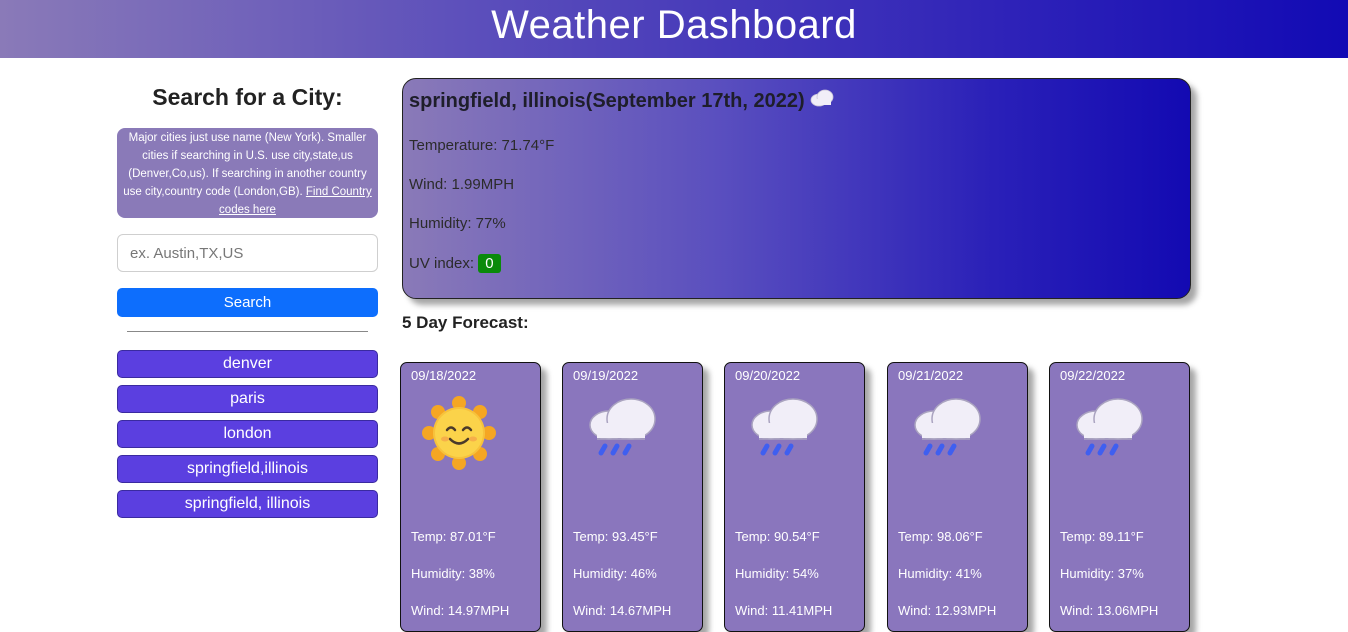  What do you see at coordinates (247, 399) in the screenshot?
I see `history-item-paris: paris` at bounding box center [247, 399].